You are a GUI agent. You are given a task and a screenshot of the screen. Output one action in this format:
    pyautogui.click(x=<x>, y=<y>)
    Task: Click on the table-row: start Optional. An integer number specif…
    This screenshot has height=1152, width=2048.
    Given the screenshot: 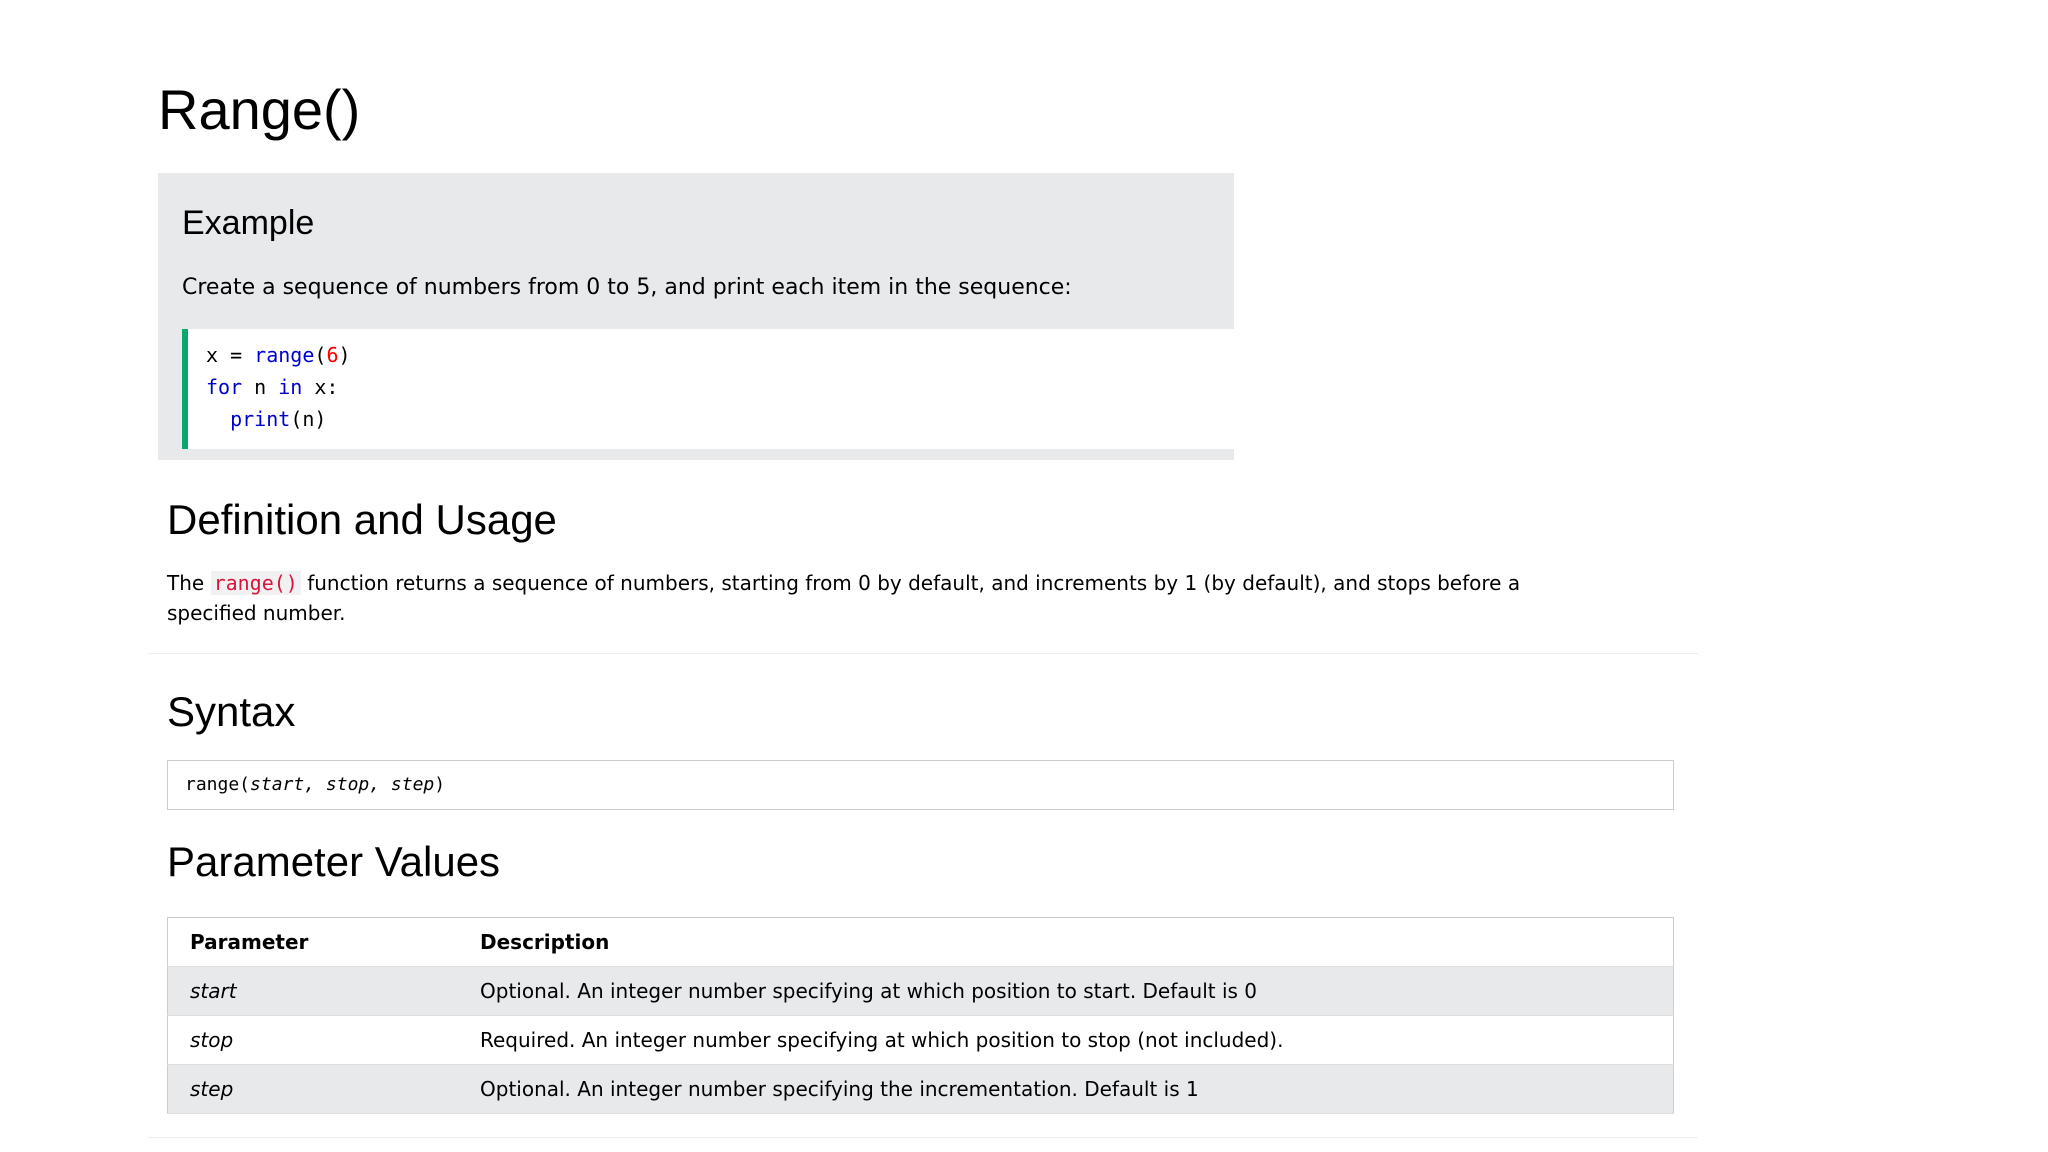 What is the action you would take?
    pyautogui.click(x=920, y=991)
    